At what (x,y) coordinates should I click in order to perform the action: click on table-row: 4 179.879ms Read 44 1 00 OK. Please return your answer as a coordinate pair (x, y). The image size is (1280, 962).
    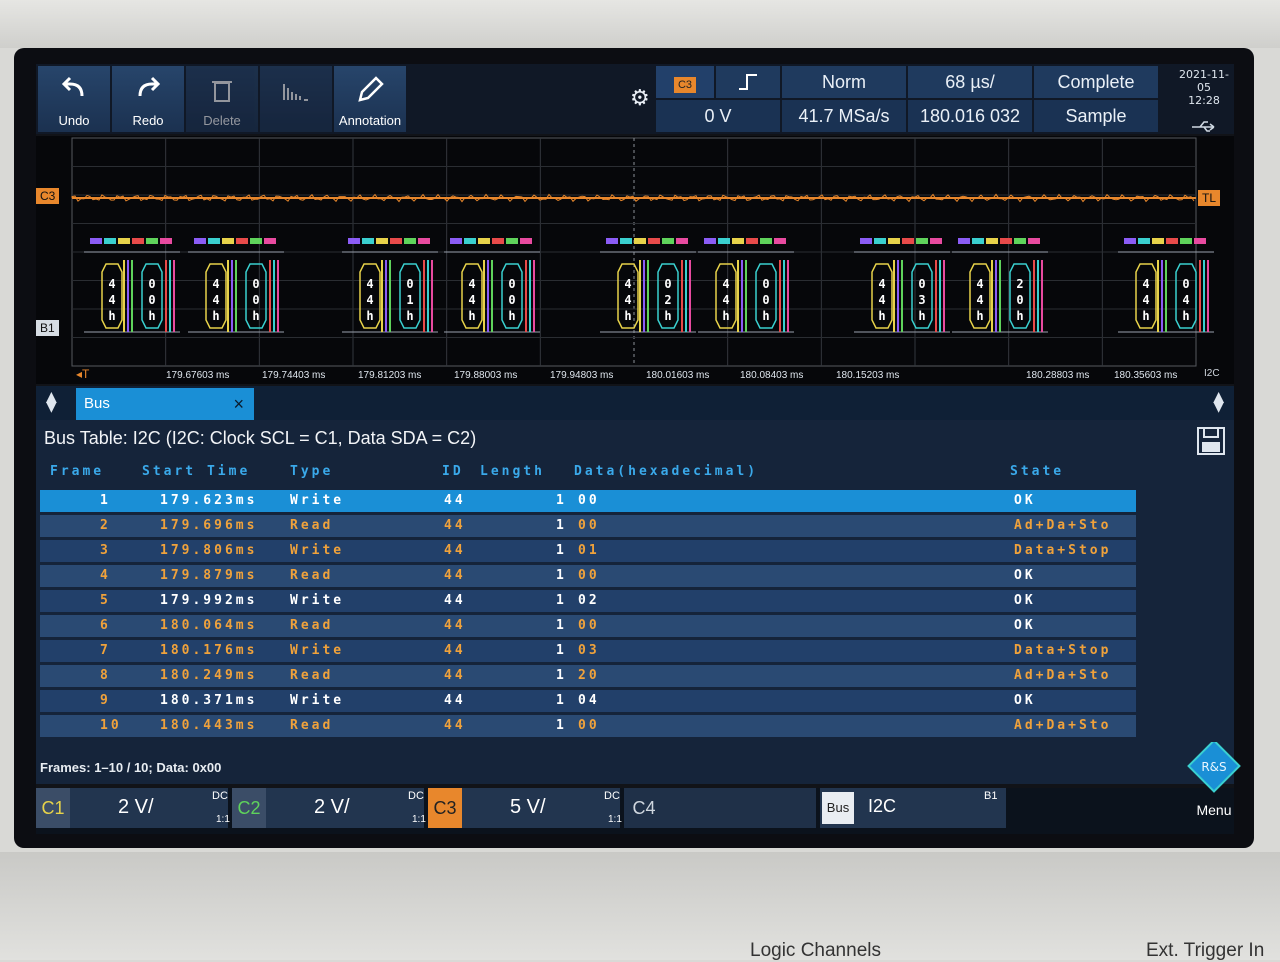
    Looking at the image, I should click on (588, 576).